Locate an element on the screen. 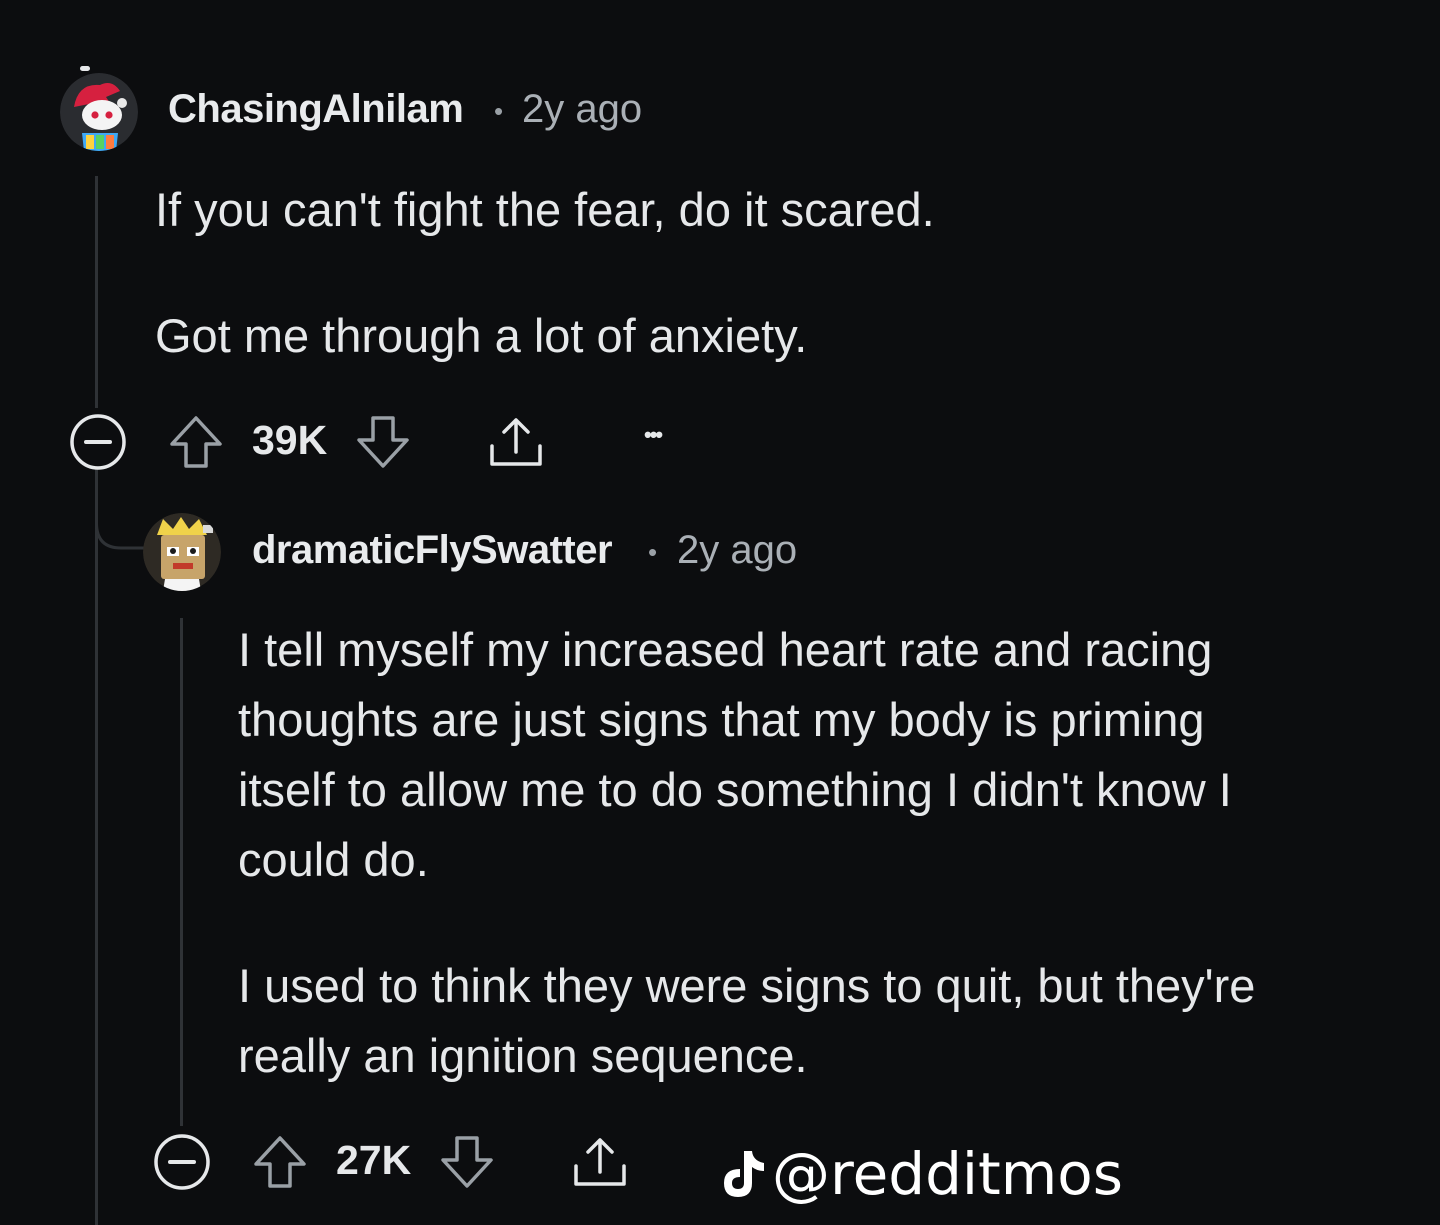  comment-username: ChasingAlnilam is located at coordinates (316, 109).